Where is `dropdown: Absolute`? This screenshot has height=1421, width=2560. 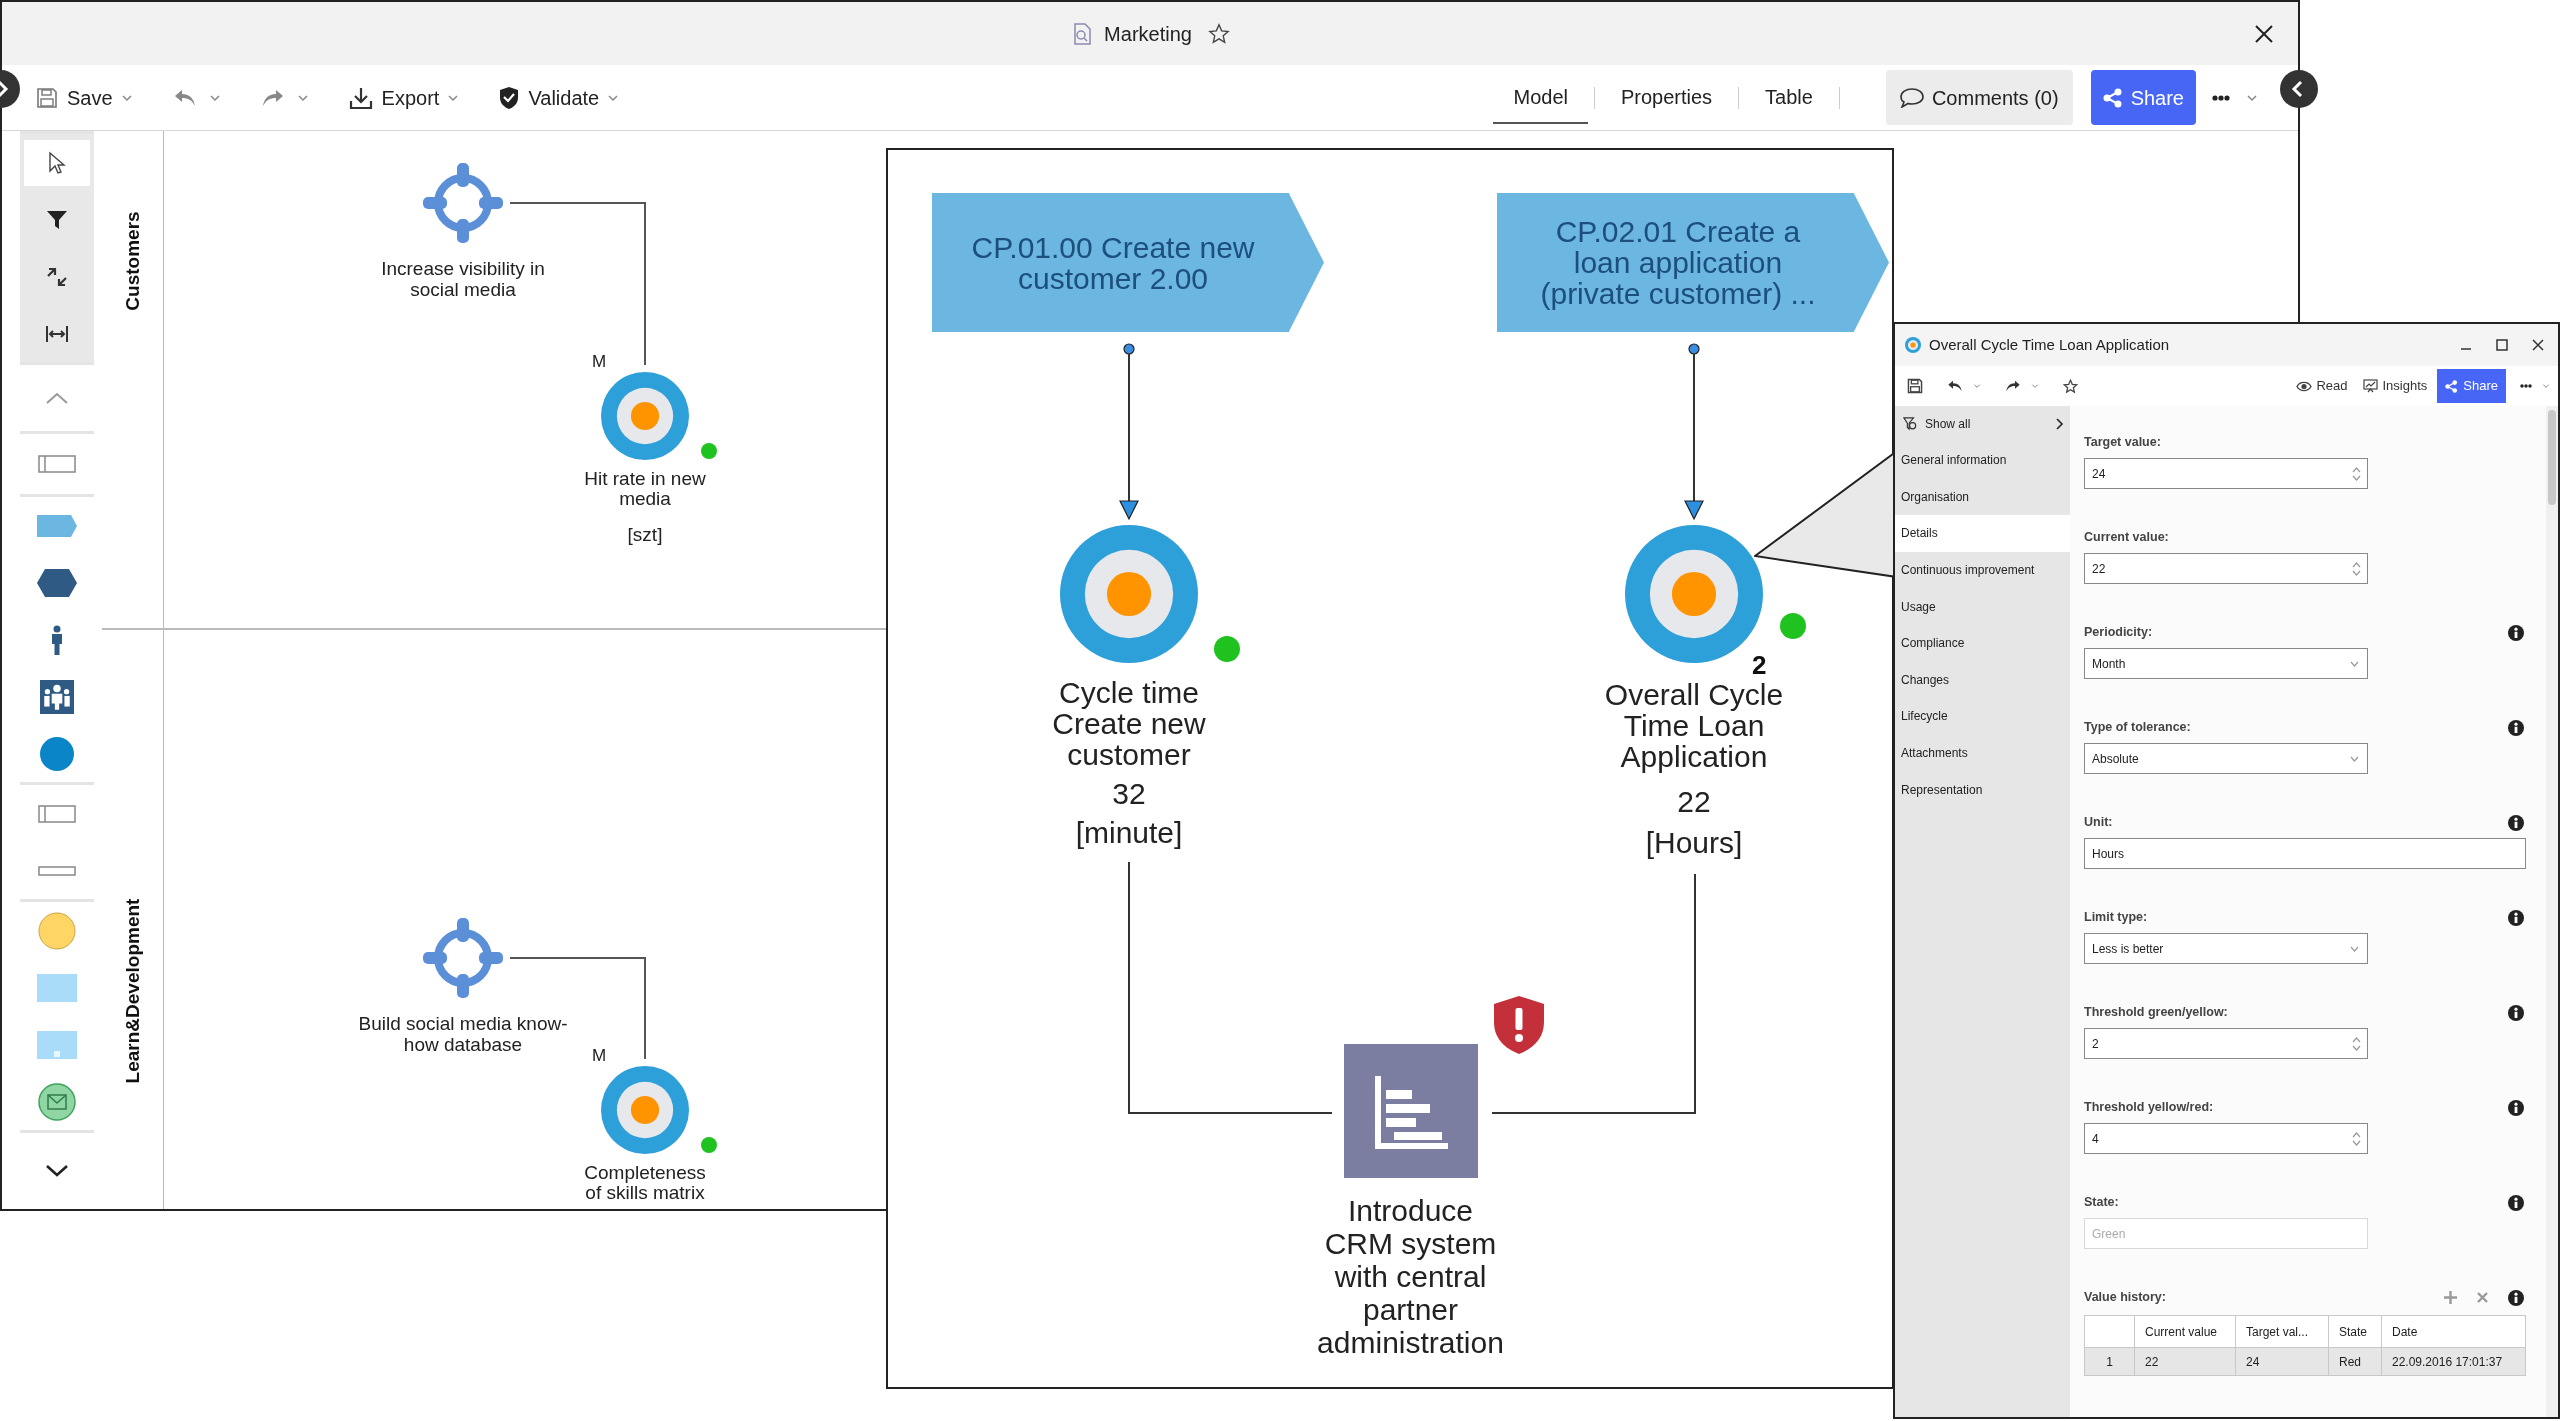 dropdown: Absolute is located at coordinates (2226, 758).